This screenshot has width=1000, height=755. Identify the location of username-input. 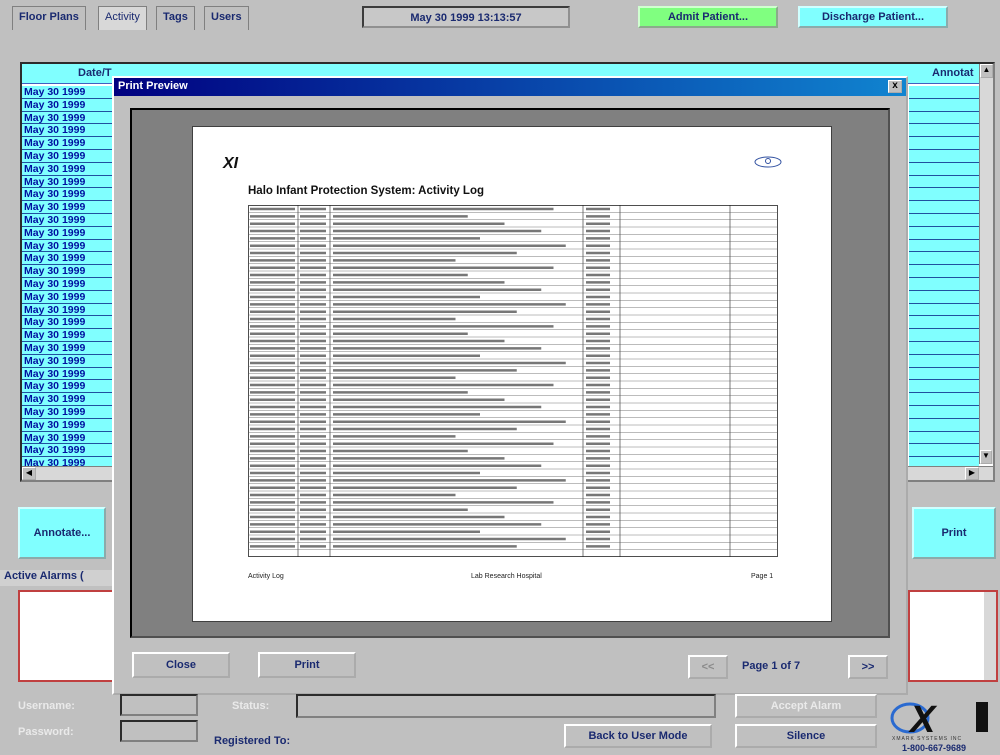
(159, 705).